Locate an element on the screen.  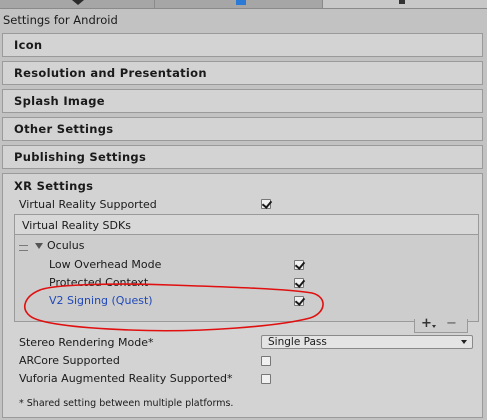
arcore-checkbox is located at coordinates (266, 361).